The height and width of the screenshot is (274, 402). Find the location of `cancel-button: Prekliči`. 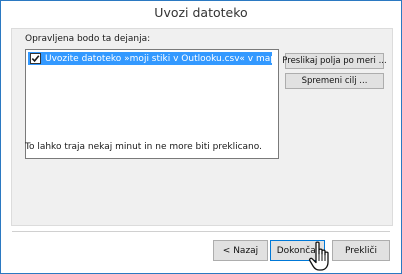

cancel-button: Prekliči is located at coordinates (361, 250).